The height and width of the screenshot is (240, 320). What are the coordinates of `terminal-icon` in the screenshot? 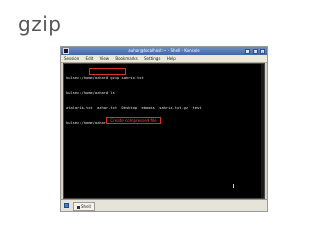 It's located at (78, 207).